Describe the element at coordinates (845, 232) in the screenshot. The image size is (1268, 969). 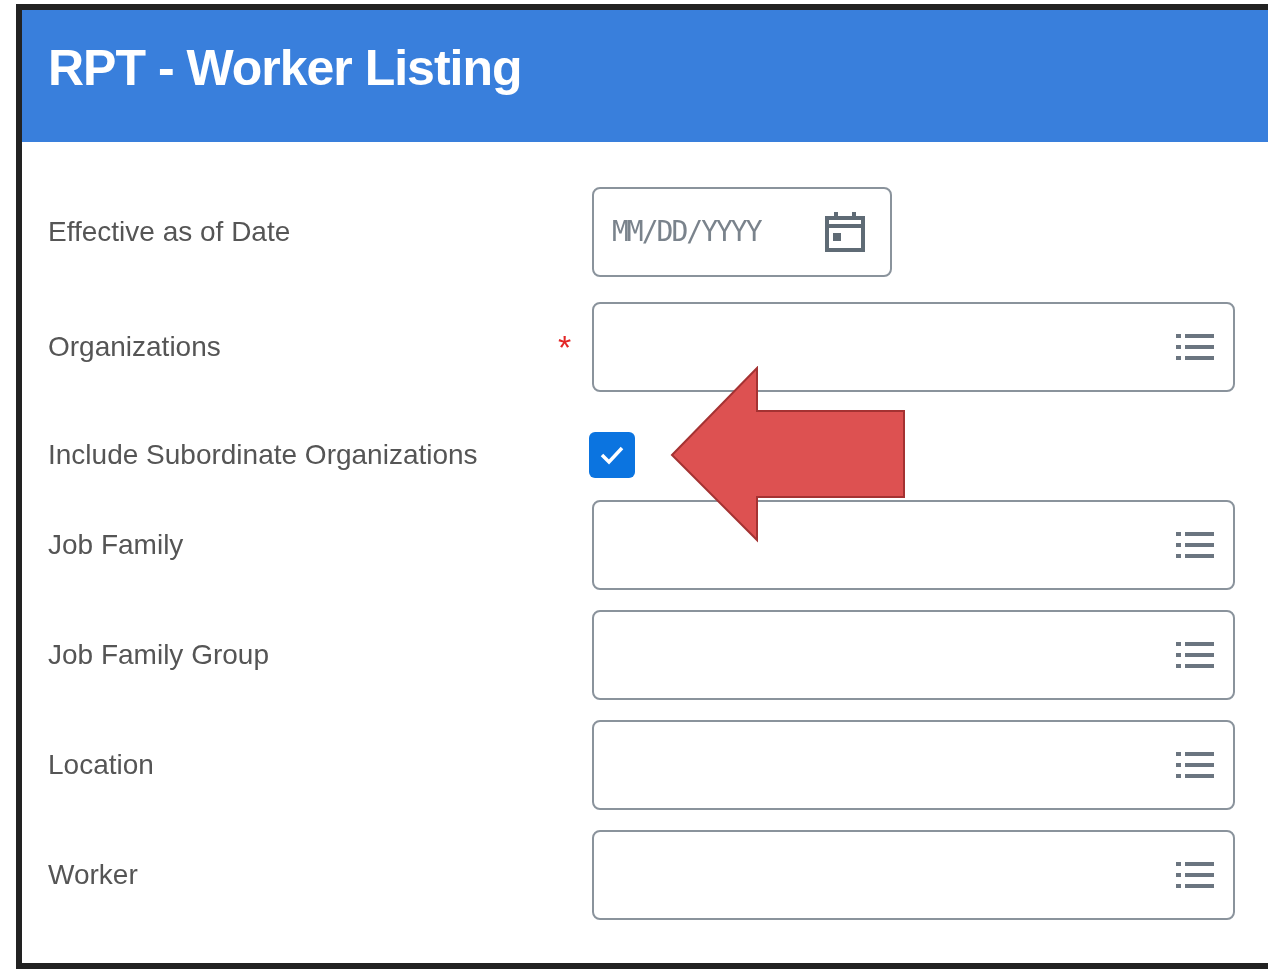
I see `calendar-icon` at that location.